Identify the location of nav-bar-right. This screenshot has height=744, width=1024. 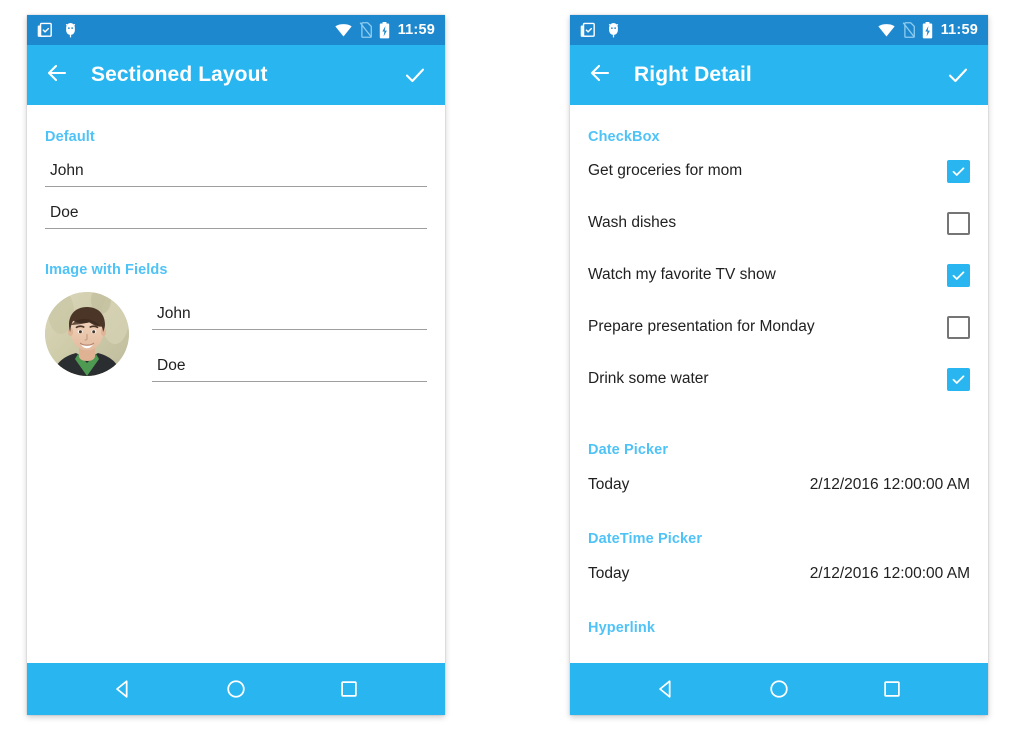
(779, 689).